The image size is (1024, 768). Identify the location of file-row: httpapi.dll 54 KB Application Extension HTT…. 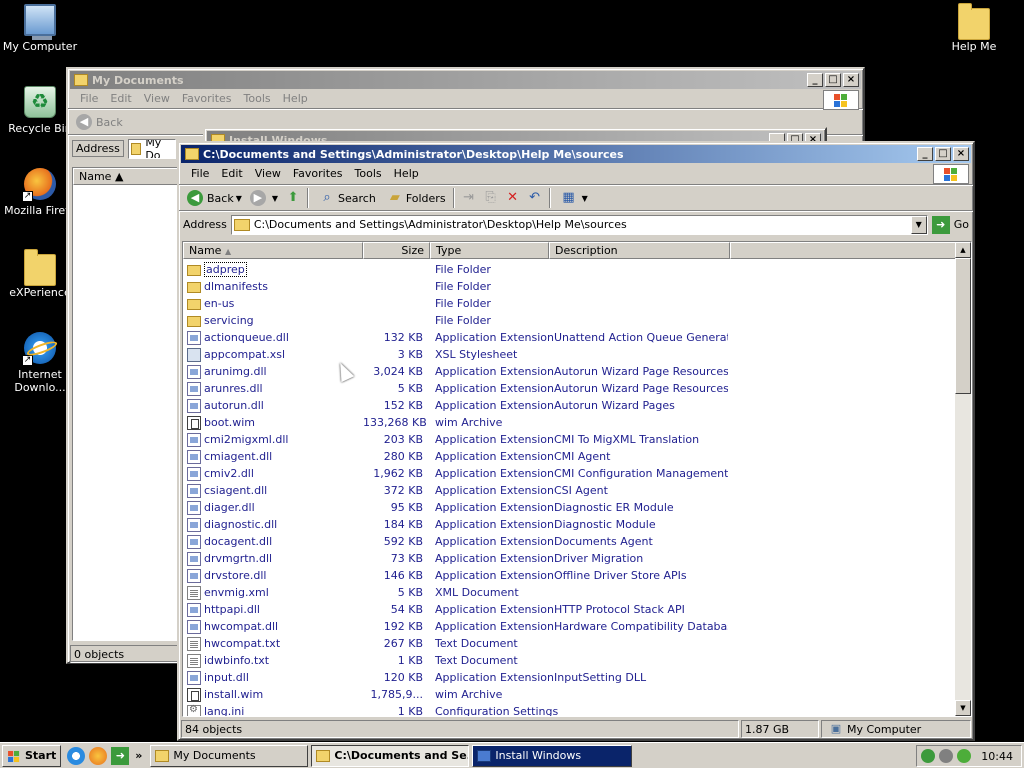
(455, 609).